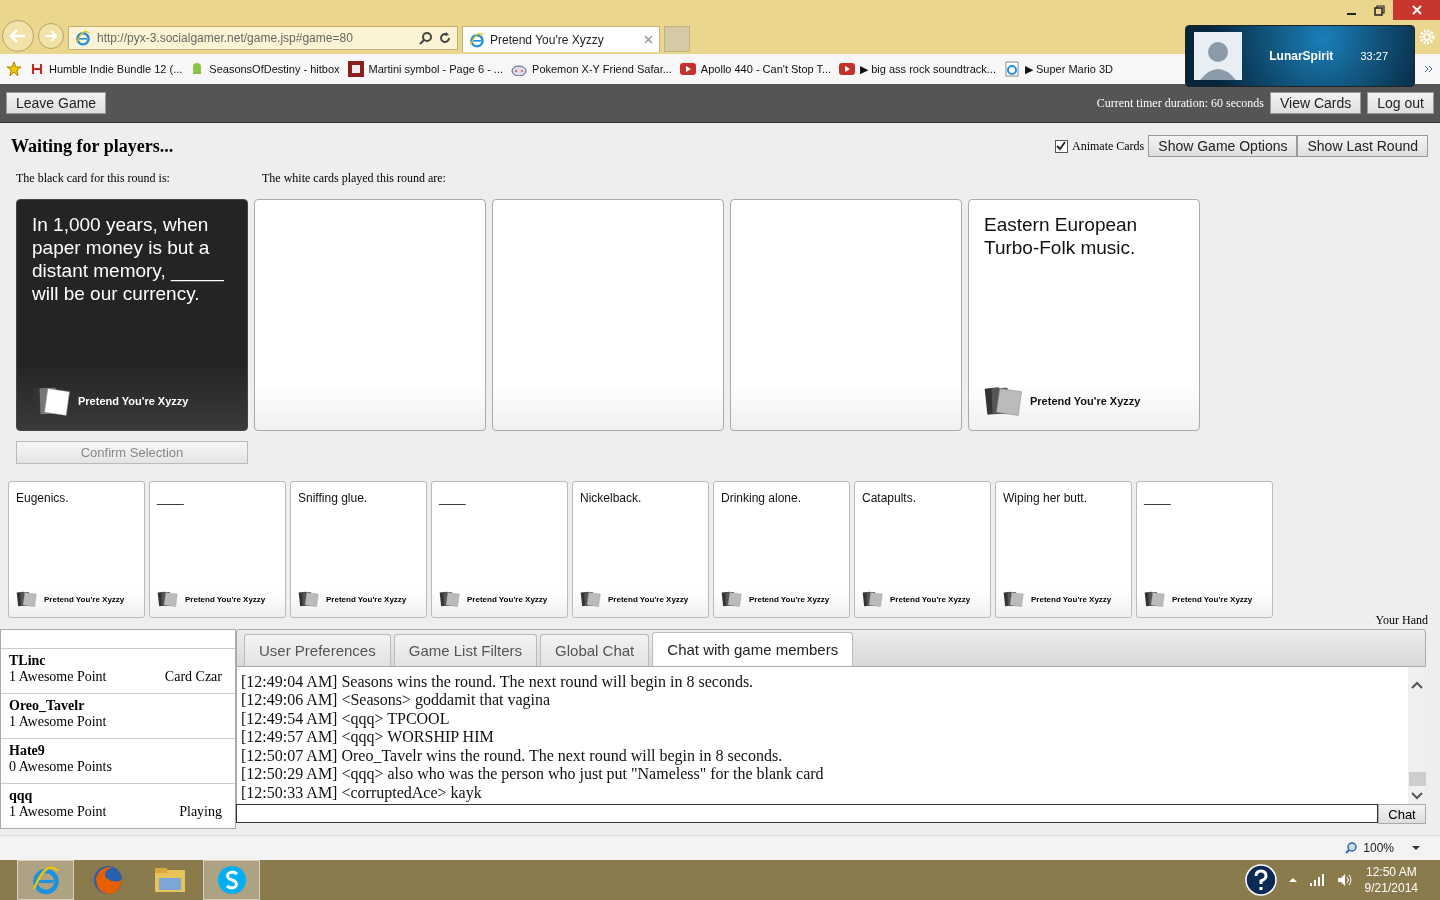  What do you see at coordinates (1069, 69) in the screenshot?
I see `bookmark-link: ▶ Super Mario 3D` at bounding box center [1069, 69].